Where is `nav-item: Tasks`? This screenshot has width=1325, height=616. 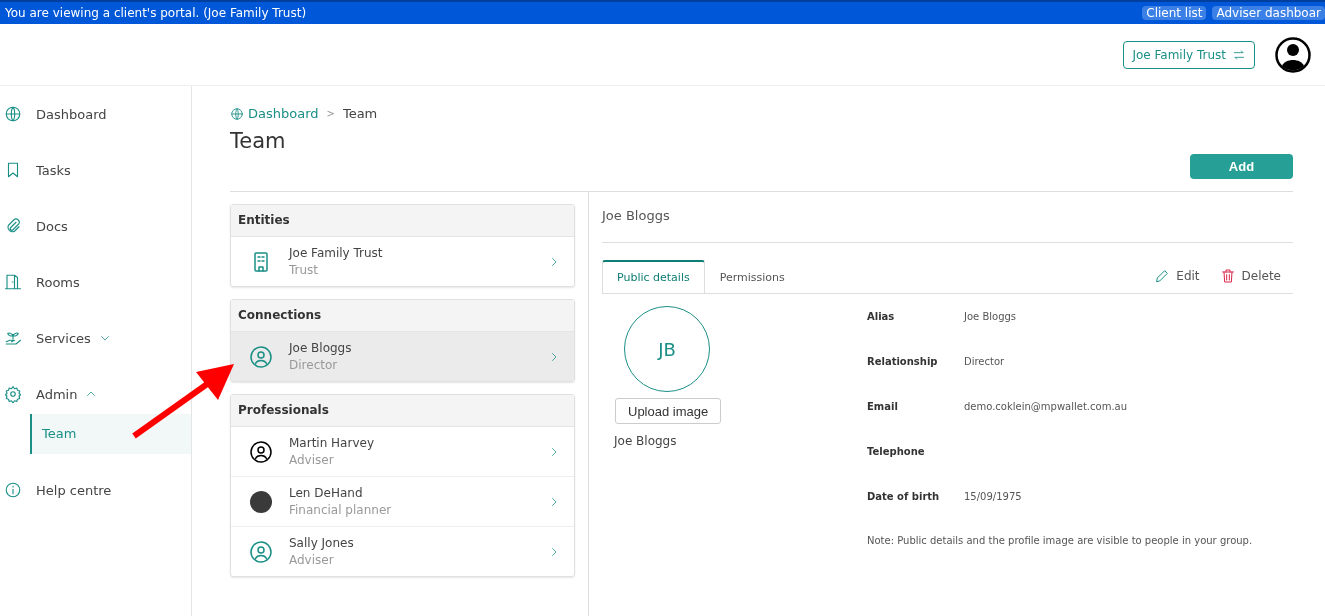 nav-item: Tasks is located at coordinates (95, 170).